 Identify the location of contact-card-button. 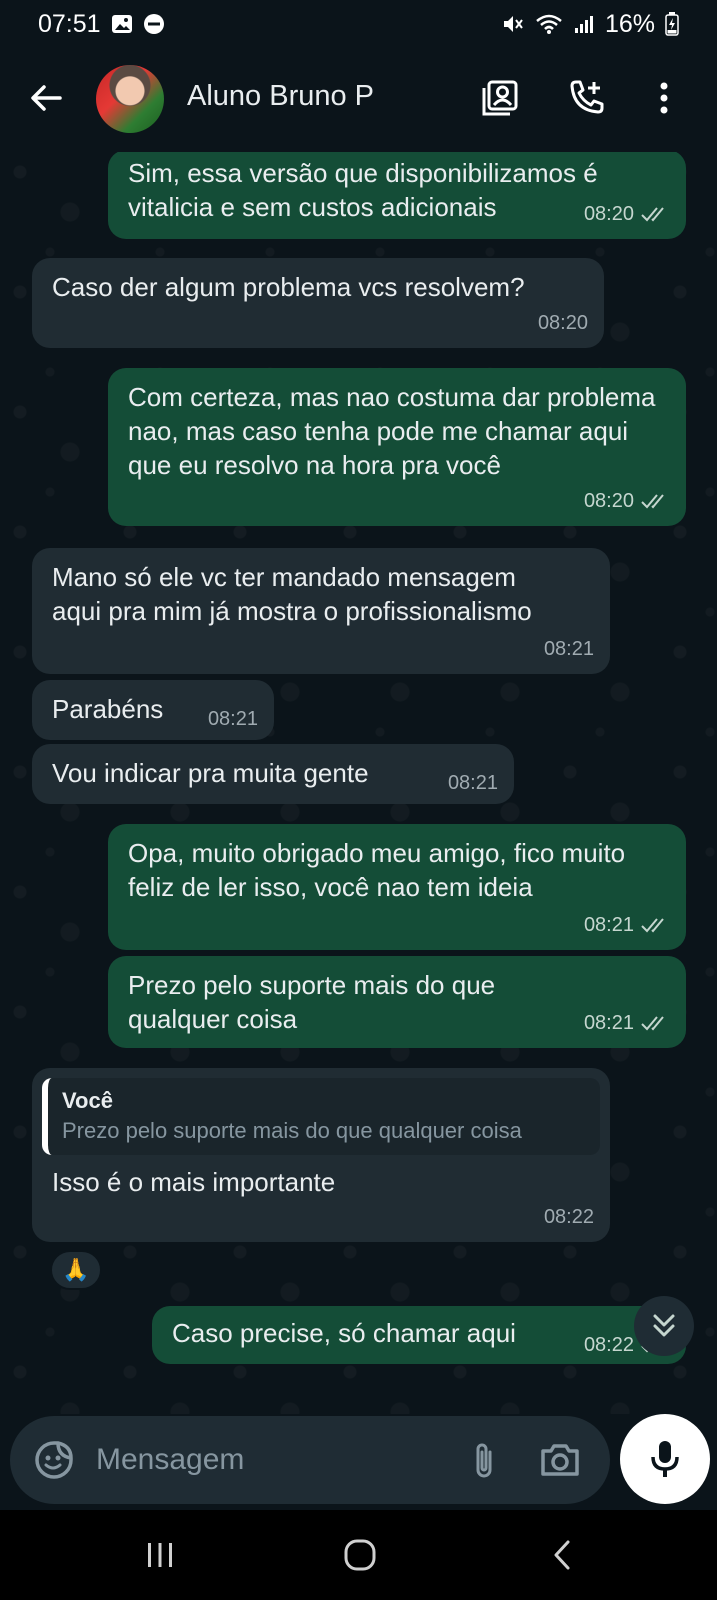
(500, 98).